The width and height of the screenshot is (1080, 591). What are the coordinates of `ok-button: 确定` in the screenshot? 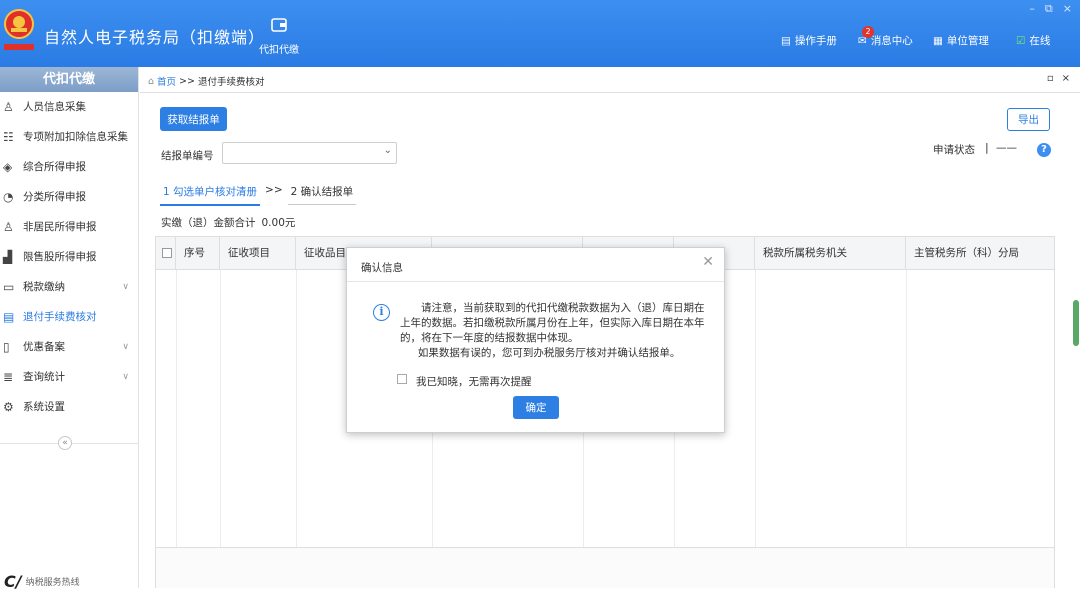 It's located at (536, 407).